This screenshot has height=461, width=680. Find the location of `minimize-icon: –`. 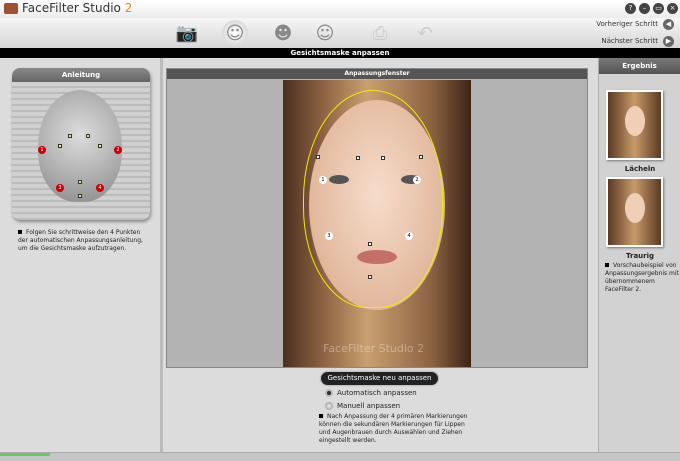

minimize-icon: – is located at coordinates (644, 8).